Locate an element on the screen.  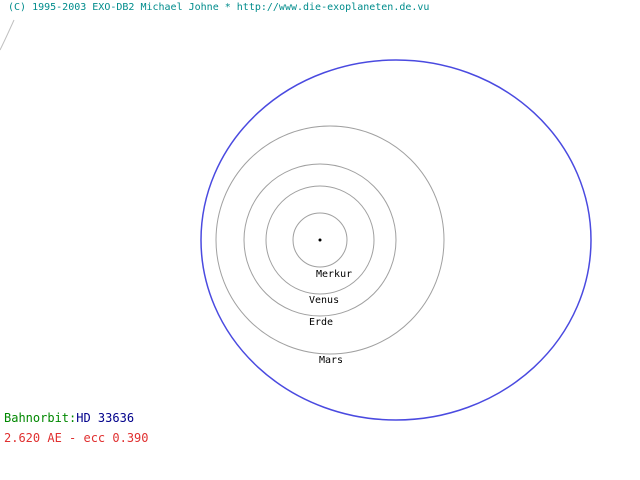
planet-label-merkur: Merkur is located at coordinates (334, 274).